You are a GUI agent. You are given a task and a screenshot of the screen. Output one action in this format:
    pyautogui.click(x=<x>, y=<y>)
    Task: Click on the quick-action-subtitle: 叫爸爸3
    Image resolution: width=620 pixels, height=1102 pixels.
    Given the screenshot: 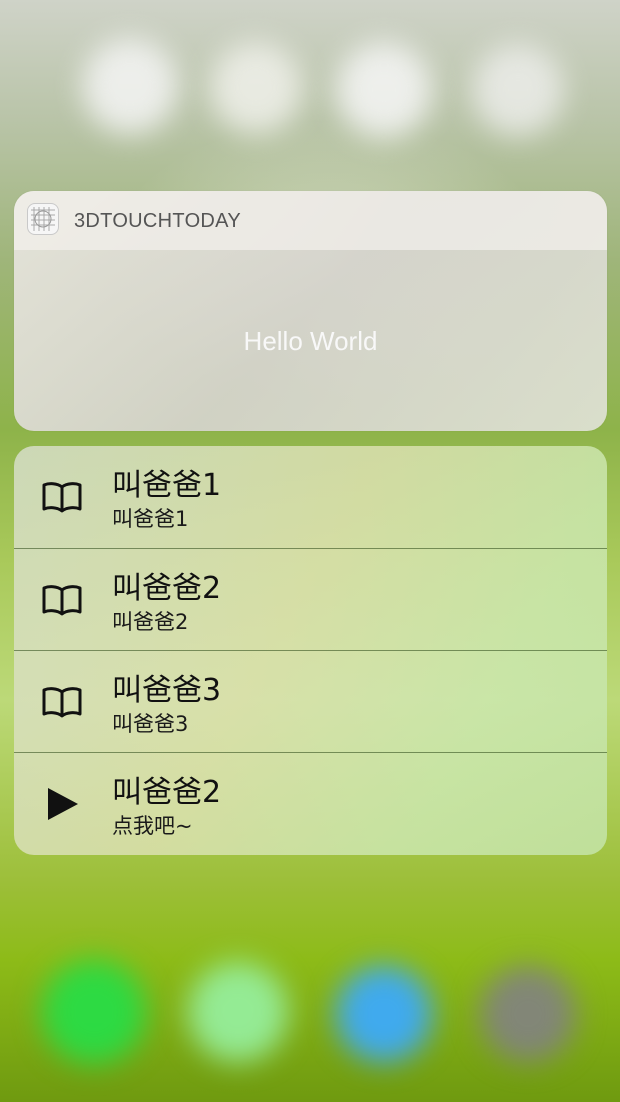 What is the action you would take?
    pyautogui.click(x=150, y=724)
    